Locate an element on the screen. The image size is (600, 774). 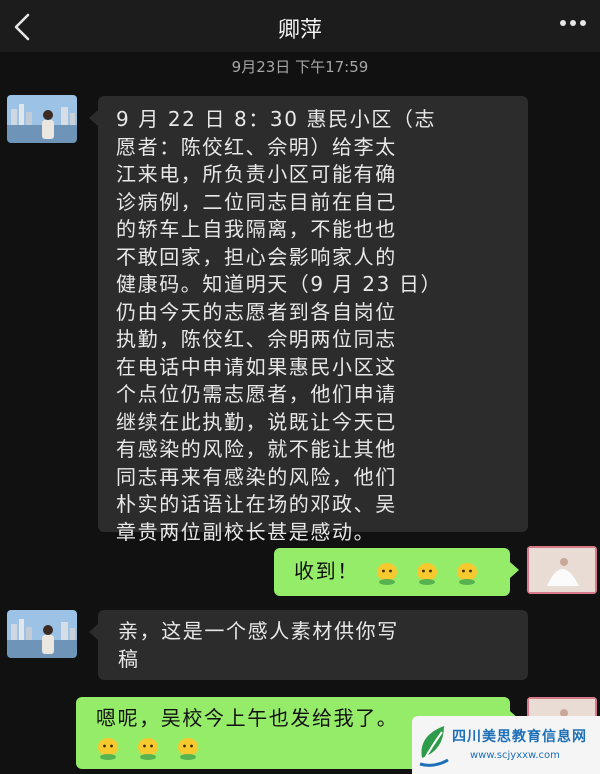
message-line: 同志再来有感染的风险，他们 is located at coordinates (256, 476).